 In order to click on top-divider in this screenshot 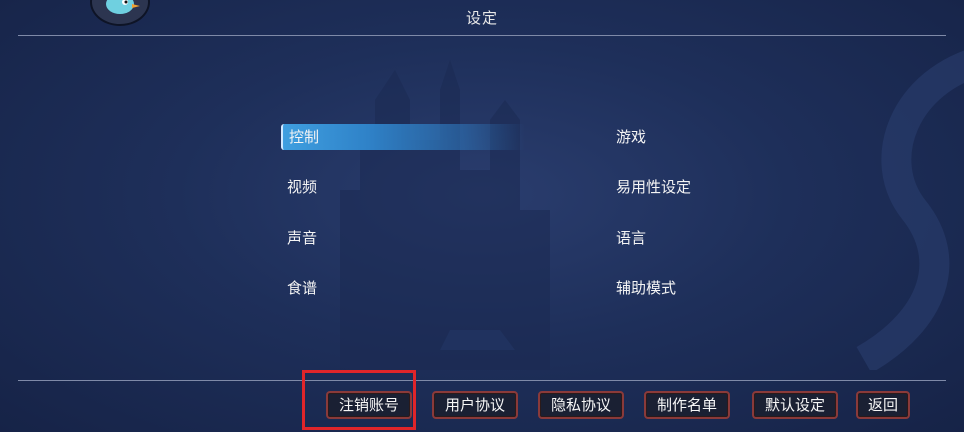, I will do `click(482, 35)`.